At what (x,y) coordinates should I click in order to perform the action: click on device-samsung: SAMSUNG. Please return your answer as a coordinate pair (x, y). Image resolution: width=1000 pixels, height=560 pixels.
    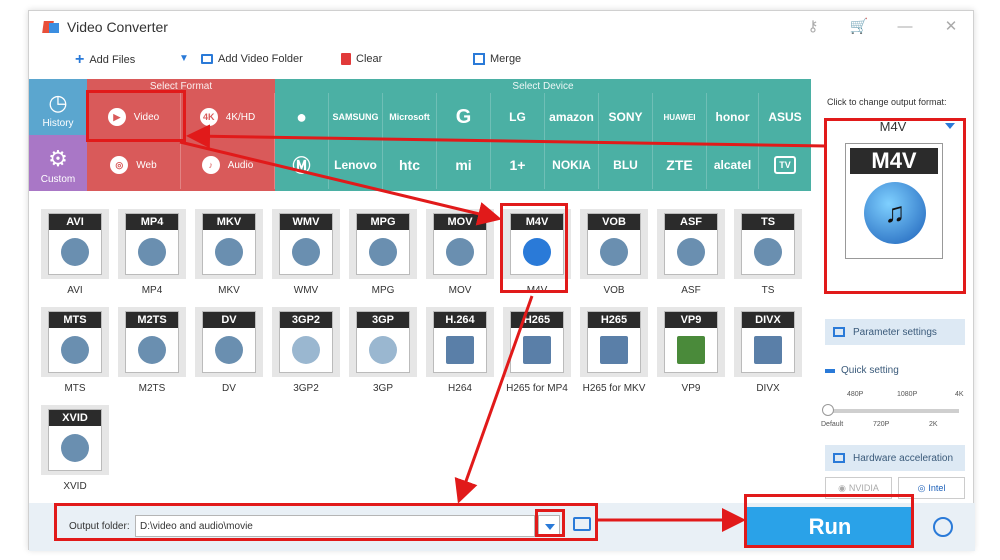
    Looking at the image, I should click on (356, 117).